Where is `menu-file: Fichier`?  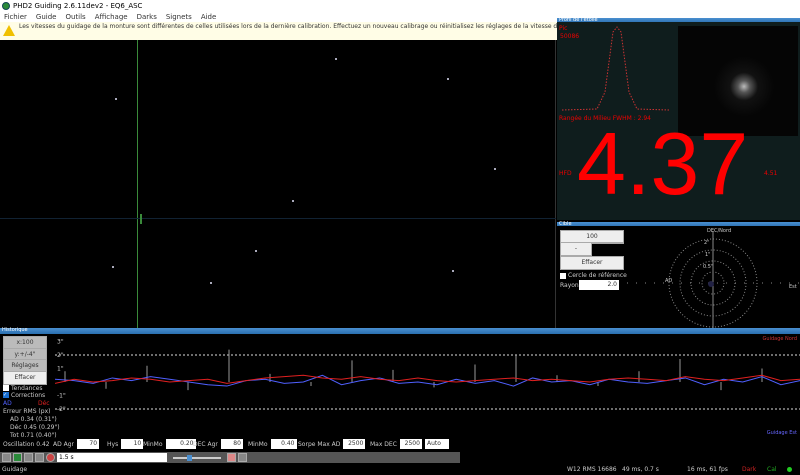 menu-file: Fichier is located at coordinates (15, 17).